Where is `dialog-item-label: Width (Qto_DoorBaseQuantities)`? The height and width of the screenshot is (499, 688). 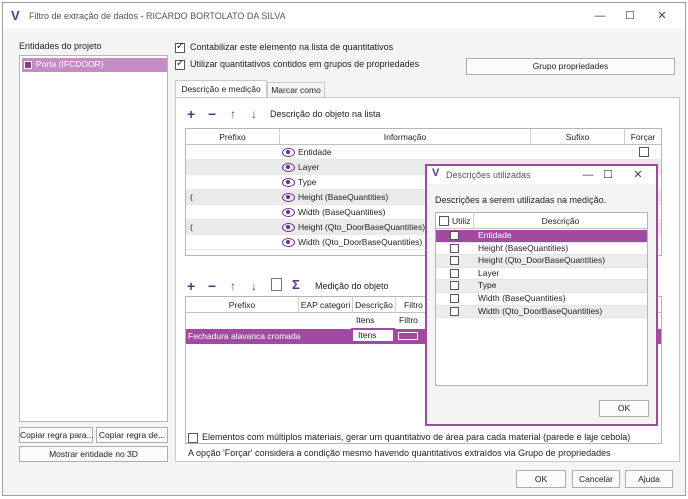
dialog-item-label: Width (Qto_DoorBaseQuantities) is located at coordinates (540, 311).